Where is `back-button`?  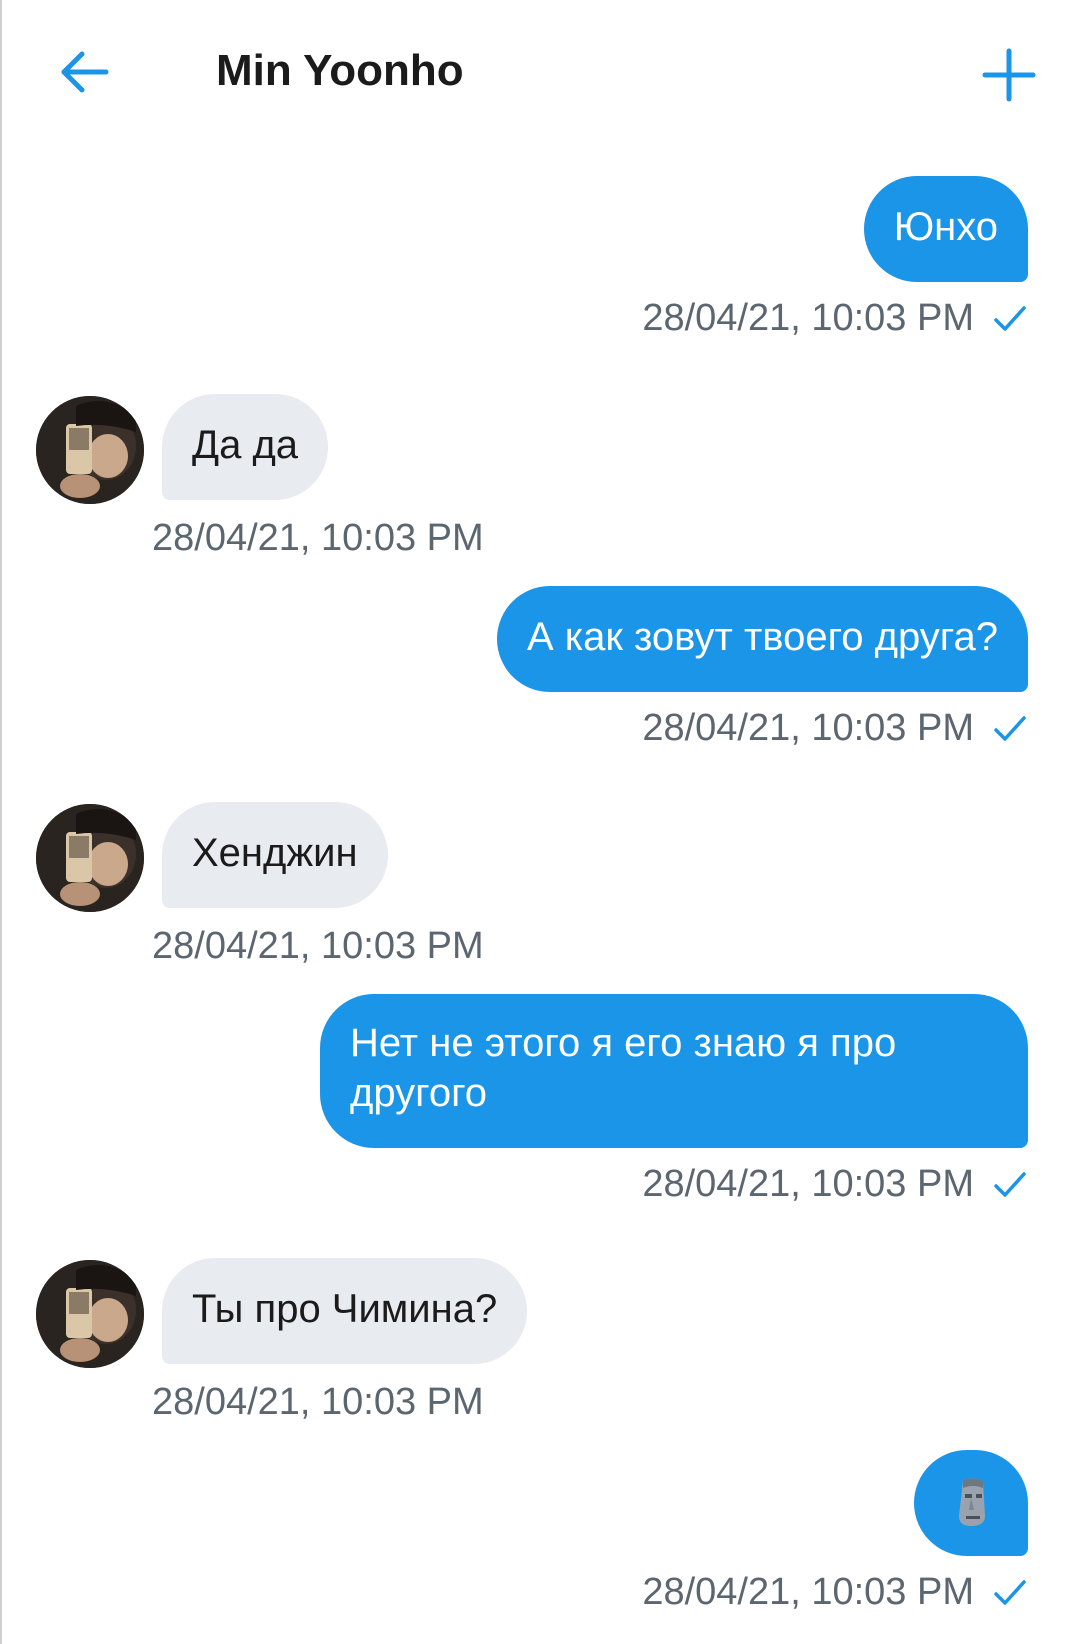 back-button is located at coordinates (84, 72).